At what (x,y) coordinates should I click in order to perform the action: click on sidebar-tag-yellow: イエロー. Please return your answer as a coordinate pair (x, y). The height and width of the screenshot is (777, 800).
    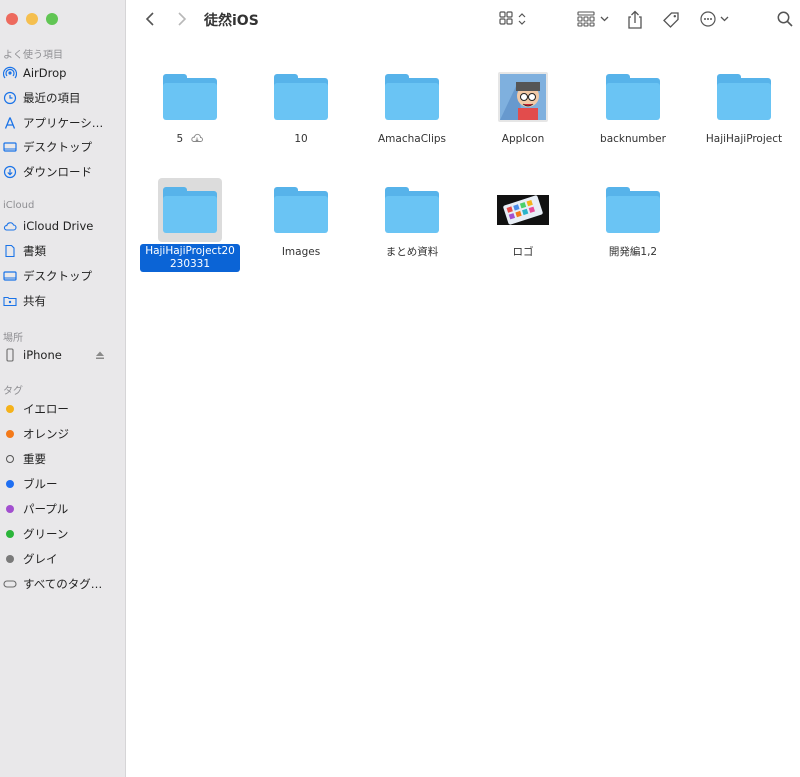
    Looking at the image, I should click on (62, 409).